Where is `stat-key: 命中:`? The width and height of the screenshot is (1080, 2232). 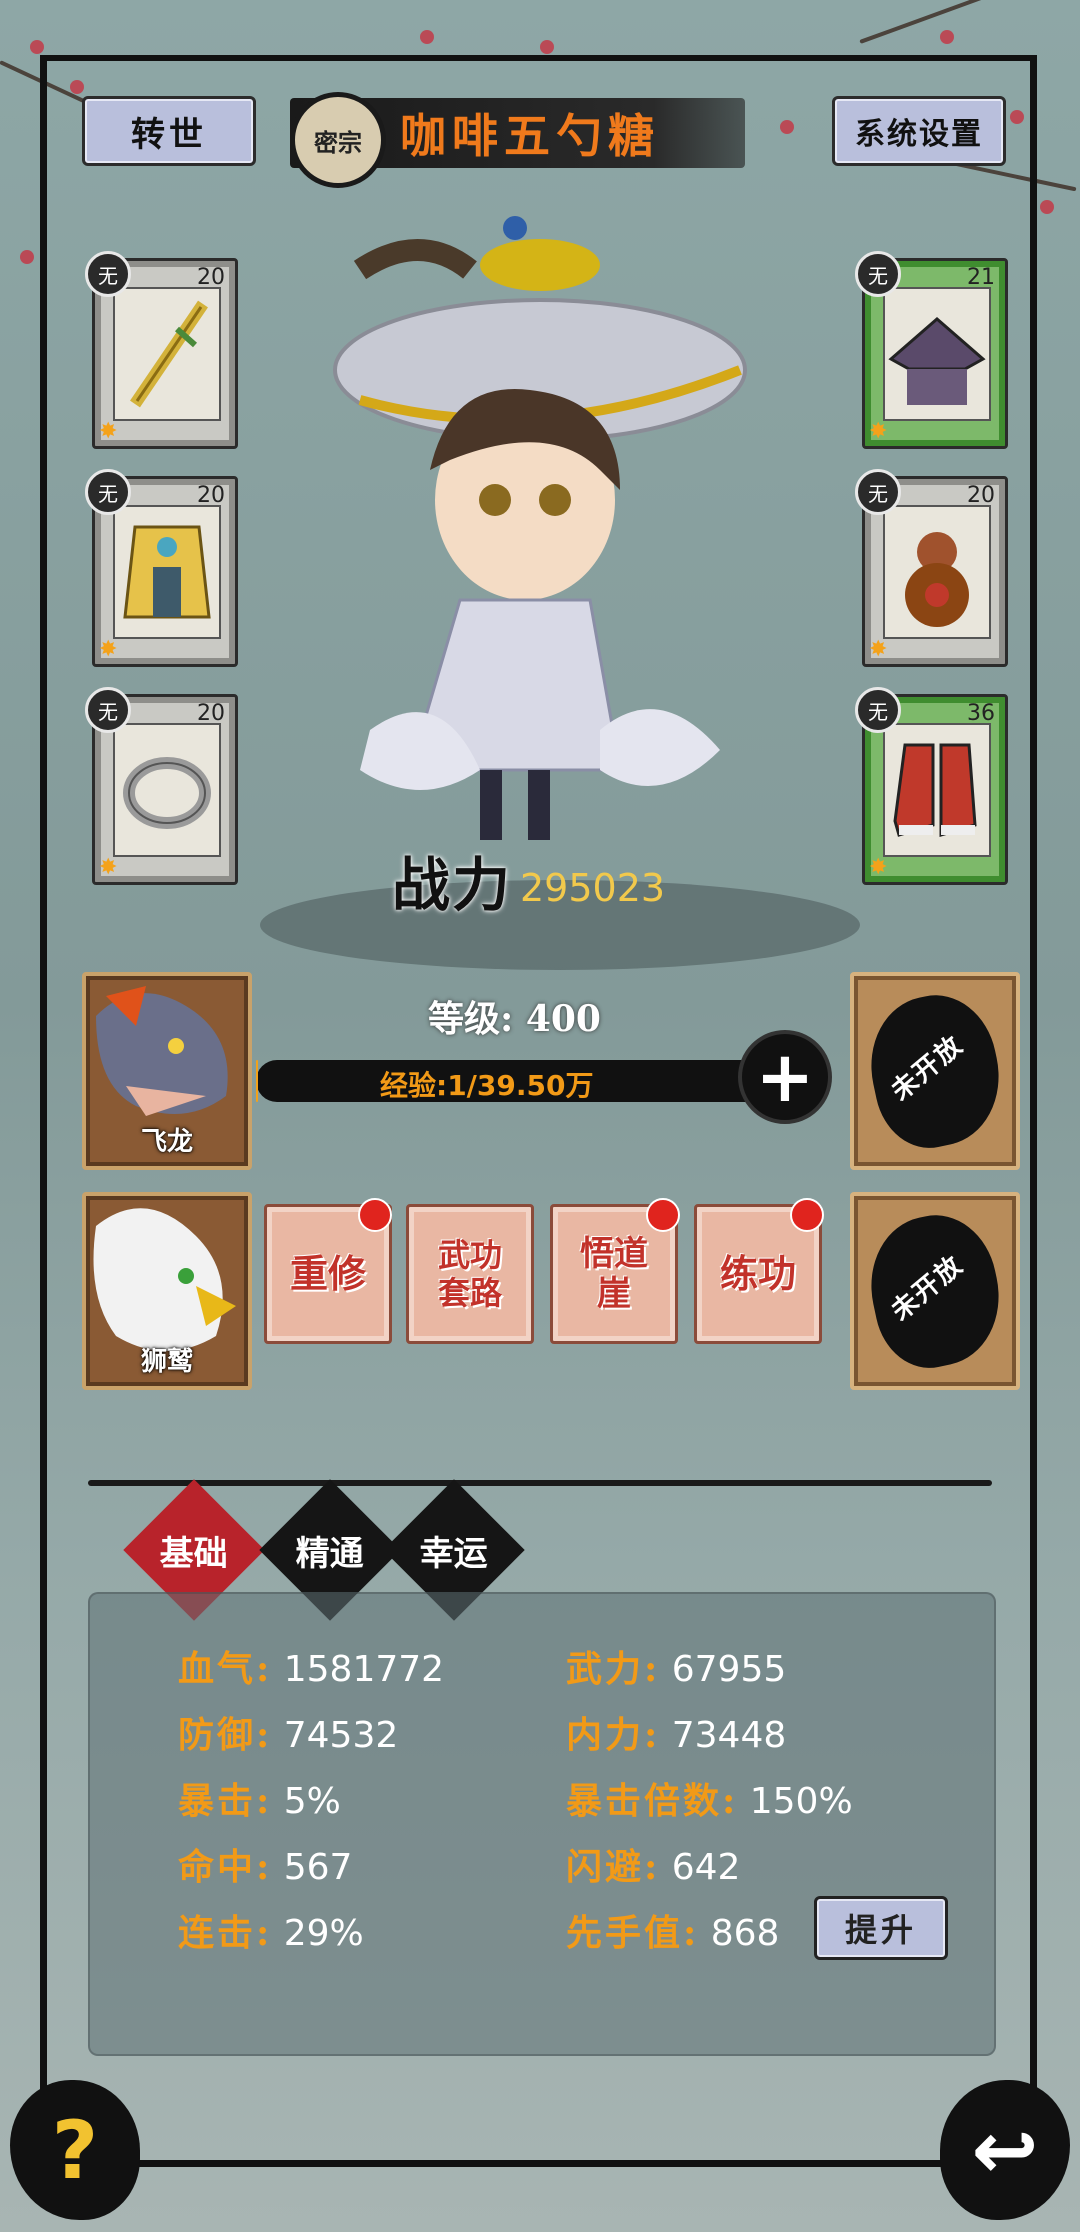 stat-key: 命中: is located at coordinates (225, 1867).